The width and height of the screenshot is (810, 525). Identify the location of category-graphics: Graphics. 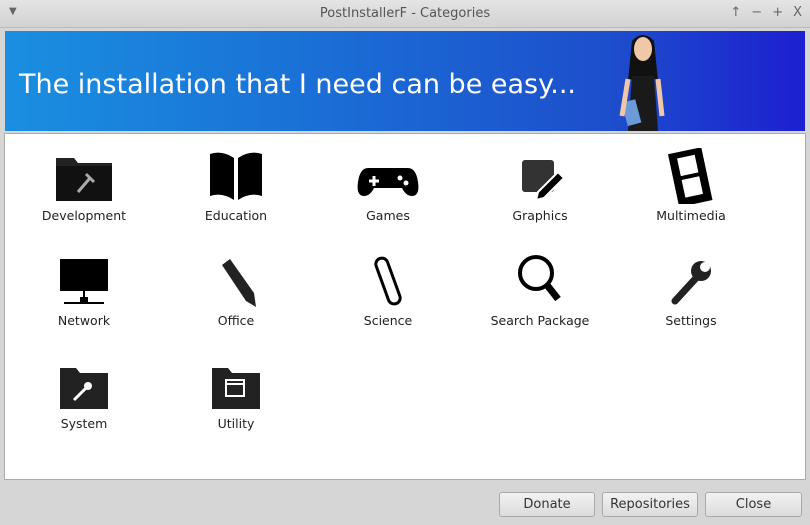
(540, 185).